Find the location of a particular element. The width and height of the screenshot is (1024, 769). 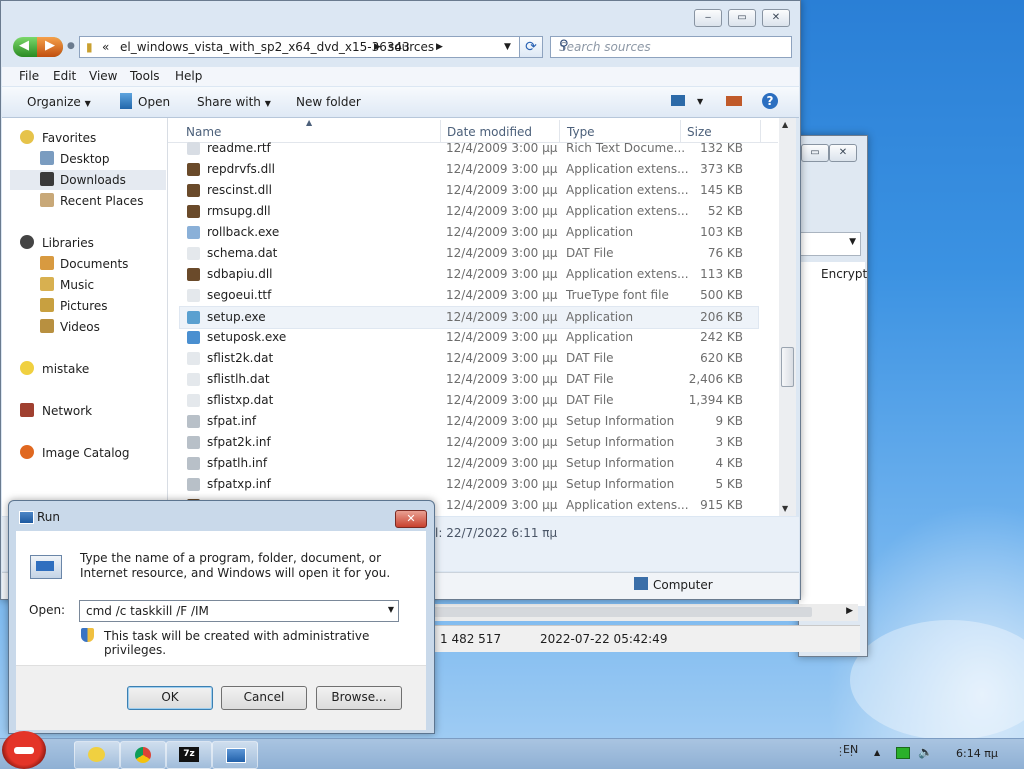

libraries-icon is located at coordinates (27, 242).